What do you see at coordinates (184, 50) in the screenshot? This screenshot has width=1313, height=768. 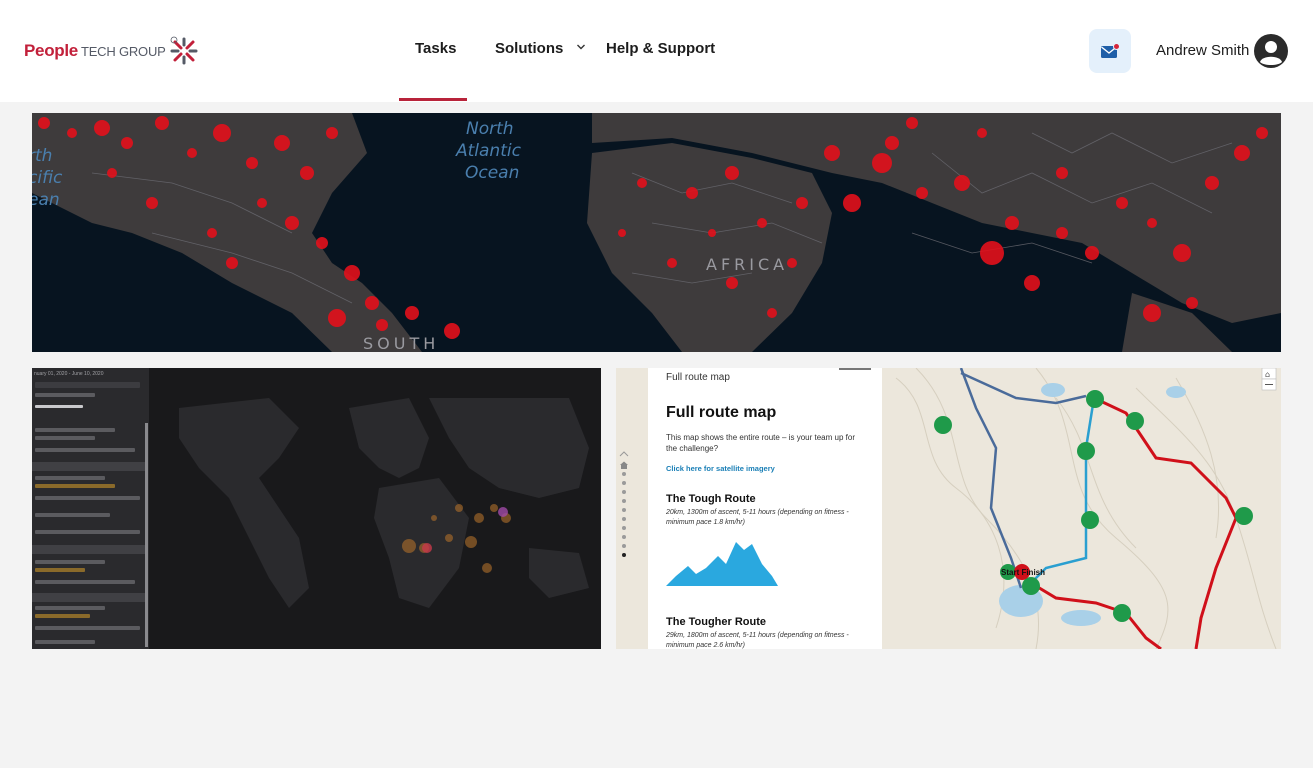 I see `brand-mark-icon` at bounding box center [184, 50].